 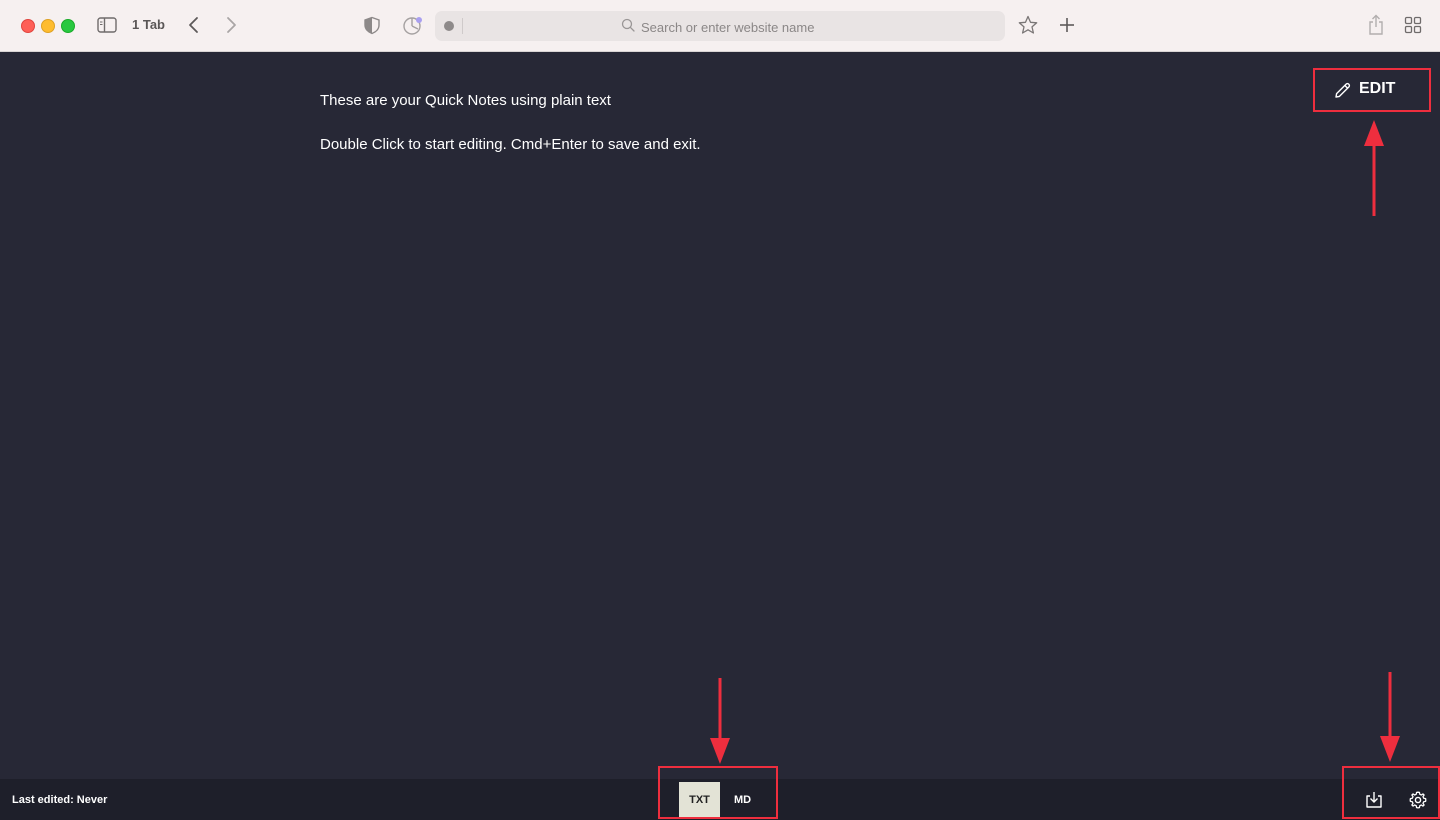 I want to click on site-status-icon, so click(x=449, y=26).